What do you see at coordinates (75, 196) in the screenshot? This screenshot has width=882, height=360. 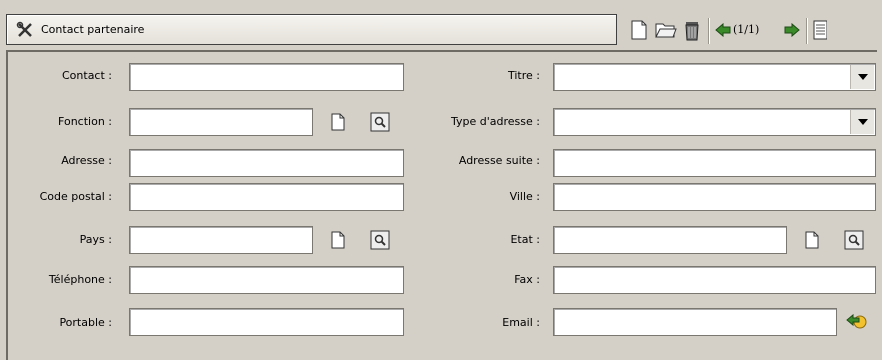 I see `code-postal-label: Code postal :` at bounding box center [75, 196].